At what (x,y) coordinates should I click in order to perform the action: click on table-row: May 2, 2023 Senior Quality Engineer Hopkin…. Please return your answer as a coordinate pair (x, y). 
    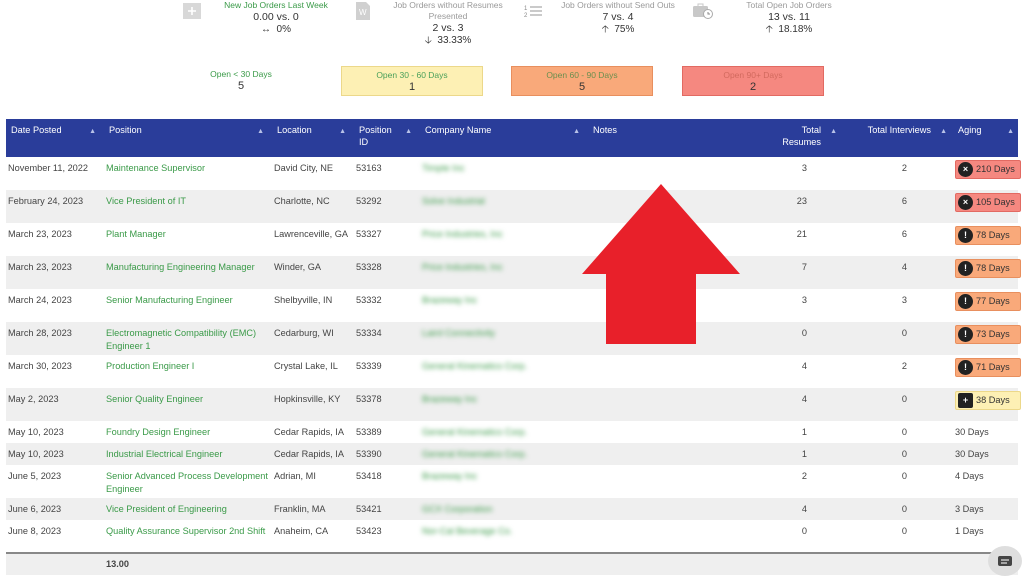
    Looking at the image, I should click on (513, 404).